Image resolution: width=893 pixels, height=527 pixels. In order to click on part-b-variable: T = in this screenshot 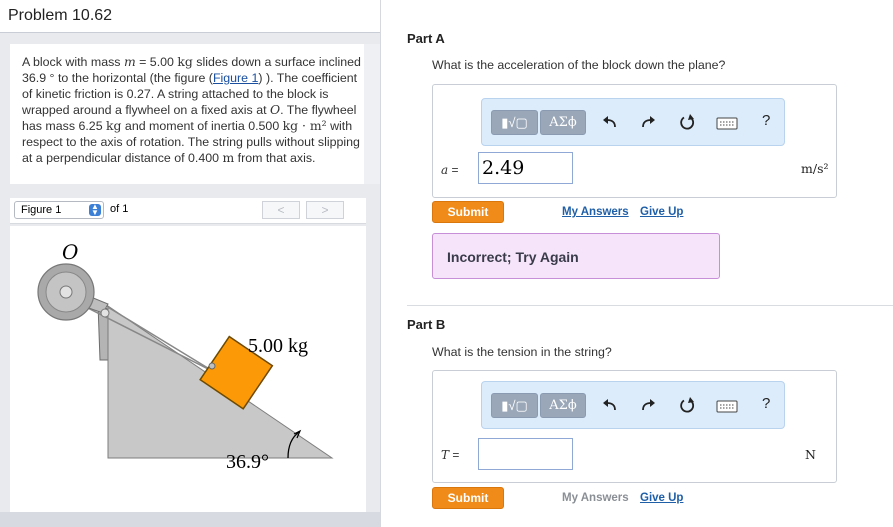, I will do `click(450, 455)`.